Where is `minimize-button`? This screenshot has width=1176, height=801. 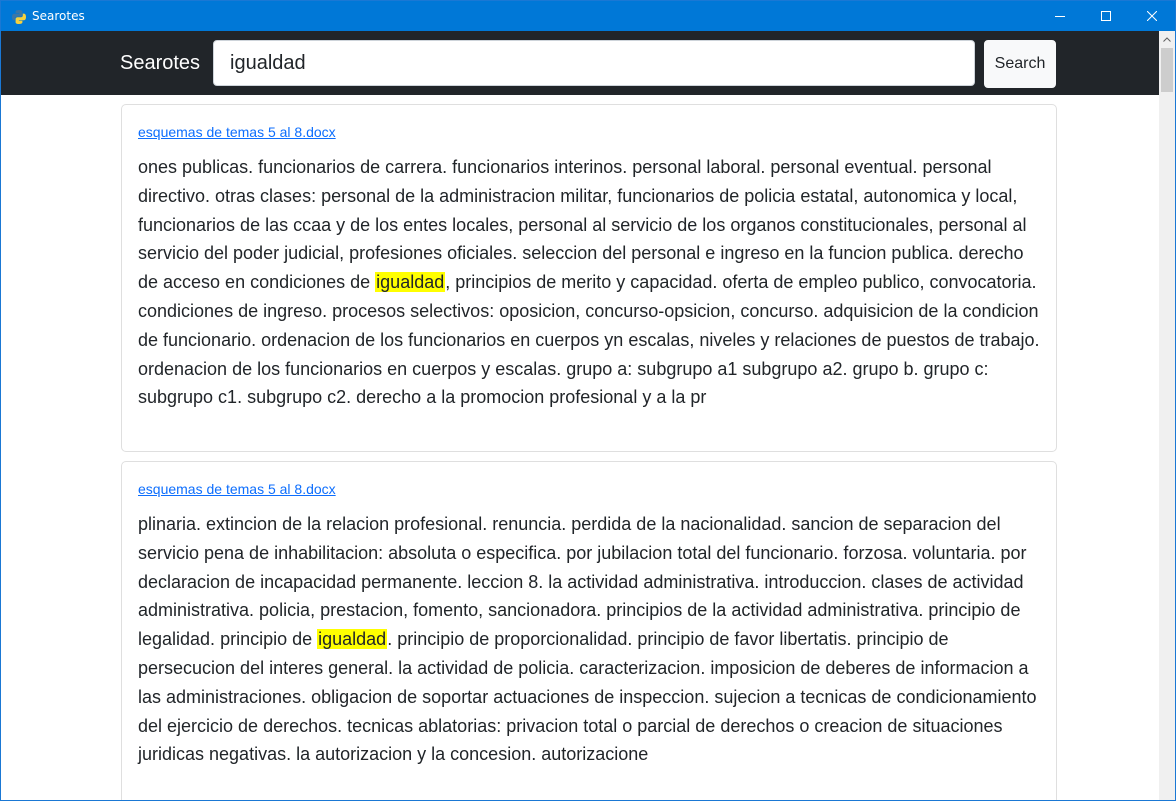
minimize-button is located at coordinates (1060, 16).